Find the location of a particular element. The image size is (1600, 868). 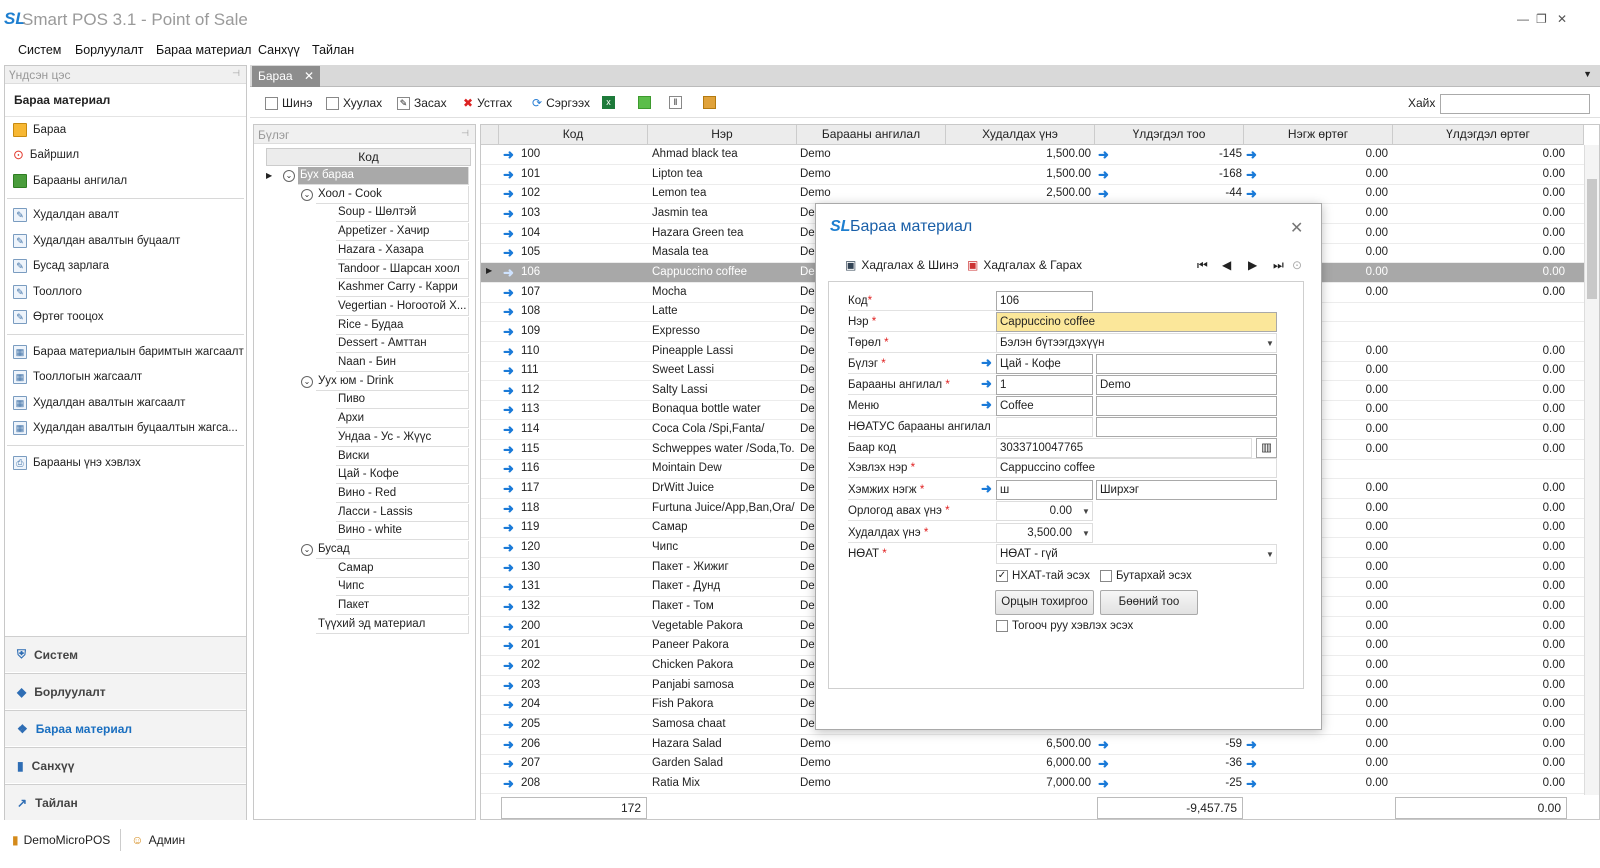

menu-input: Coffee is located at coordinates (1044, 406).